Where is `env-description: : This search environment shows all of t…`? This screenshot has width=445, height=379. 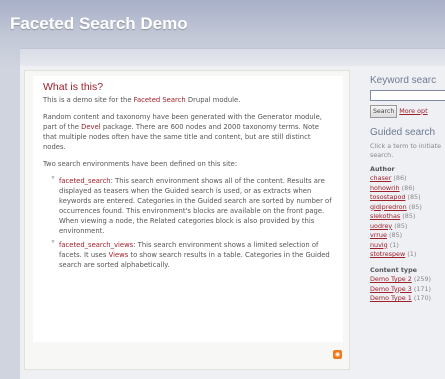 env-description: : This search environment shows all of t… is located at coordinates (195, 206).